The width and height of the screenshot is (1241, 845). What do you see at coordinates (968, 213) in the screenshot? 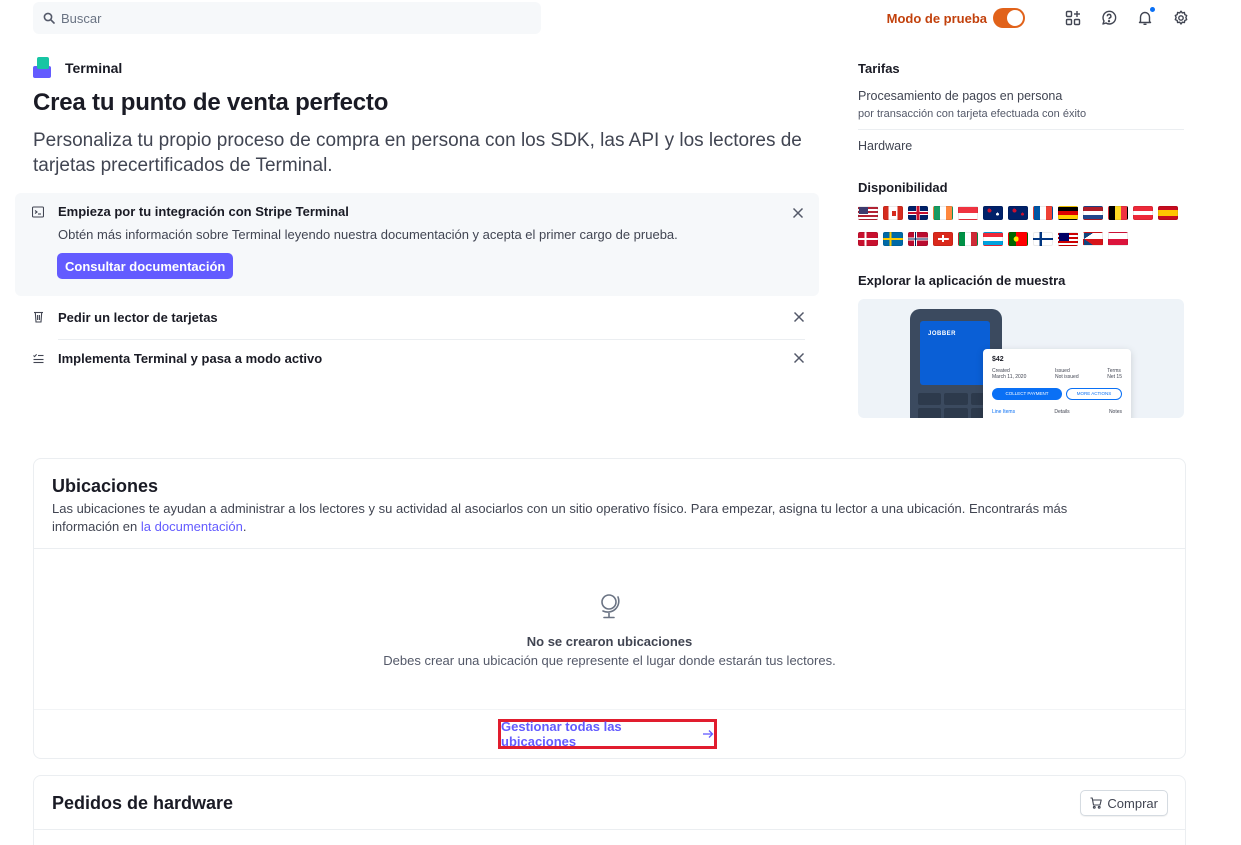
I see `flag-sg-icon` at bounding box center [968, 213].